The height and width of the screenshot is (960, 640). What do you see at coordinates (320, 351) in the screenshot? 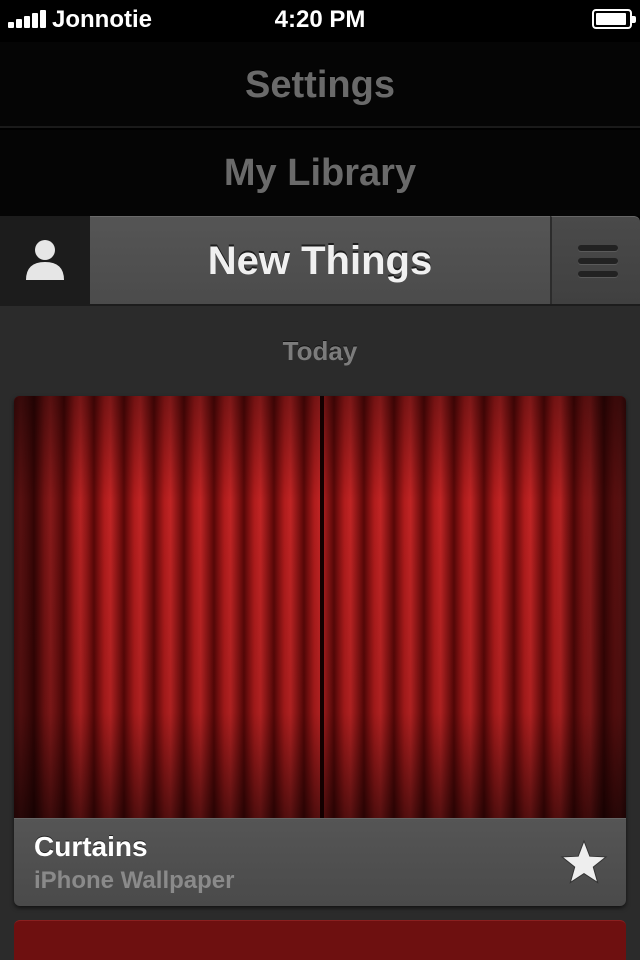
I see `section-label-today: Today` at bounding box center [320, 351].